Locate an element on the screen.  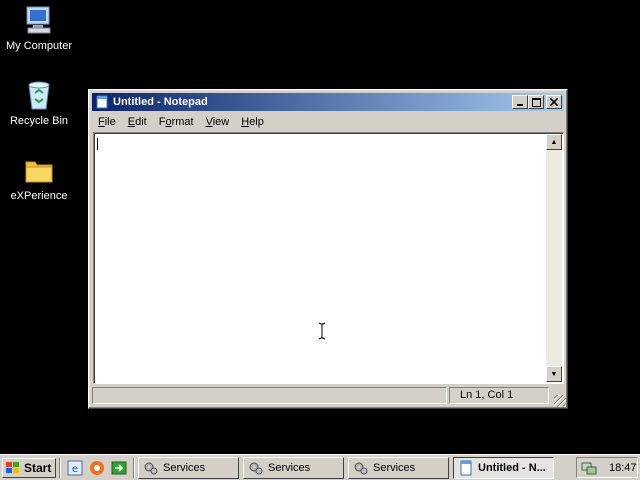
ibeam-cursor-icon is located at coordinates (322, 331).